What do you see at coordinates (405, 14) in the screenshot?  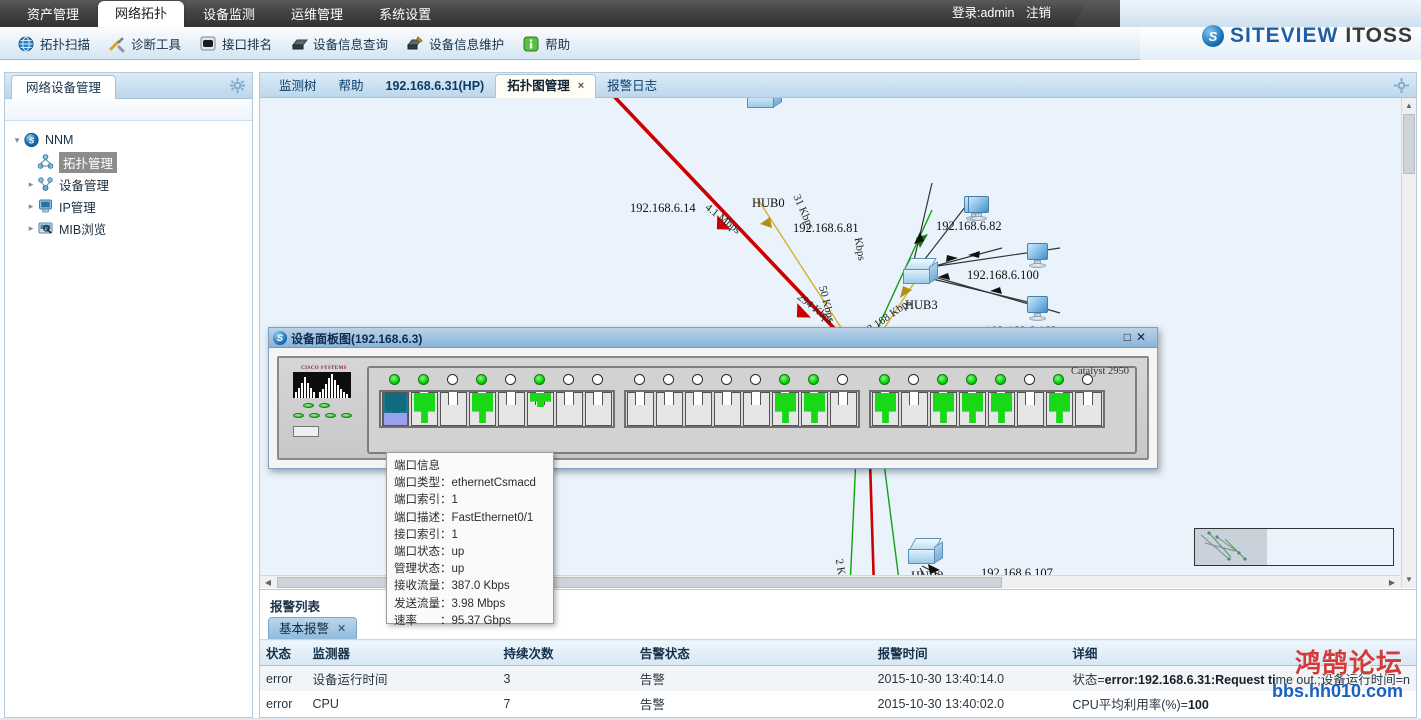 I see `menu-tab-system-settings: 系统设置` at bounding box center [405, 14].